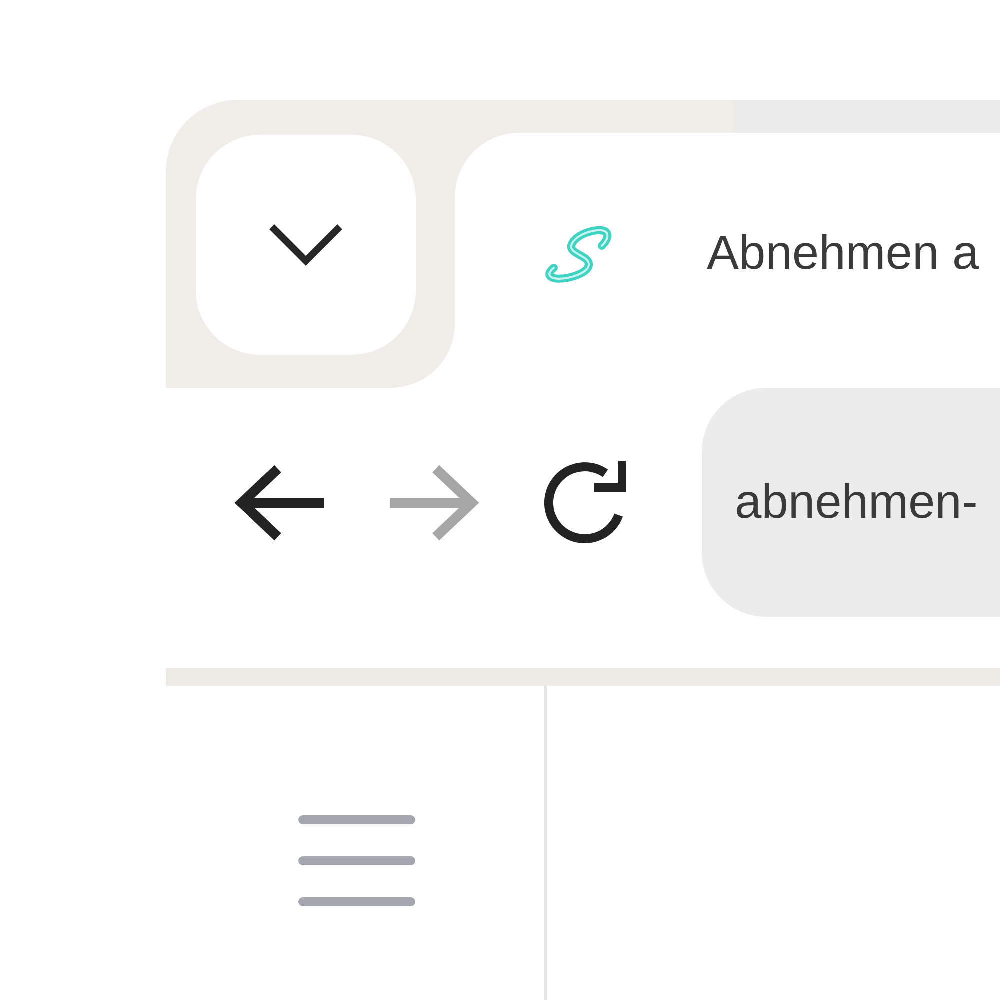 This screenshot has width=1000, height=1000. I want to click on right-arrow-icon, so click(434, 502).